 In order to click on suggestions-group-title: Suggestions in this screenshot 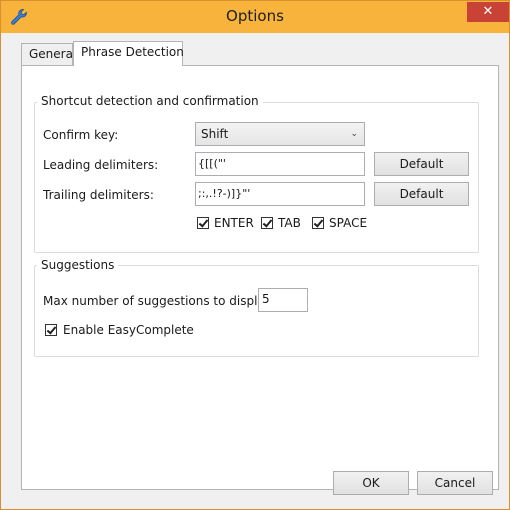, I will do `click(78, 265)`.